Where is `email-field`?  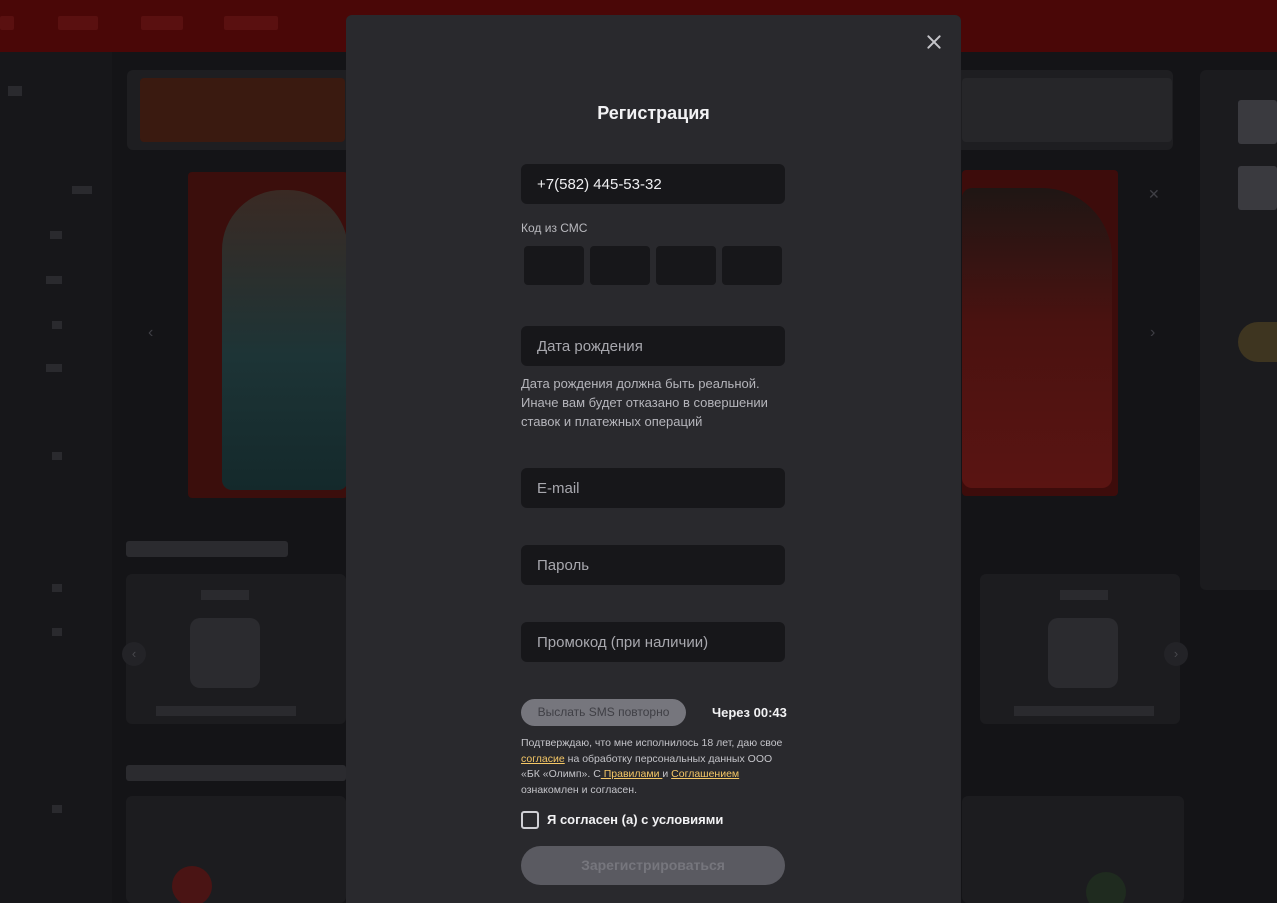
email-field is located at coordinates (653, 488).